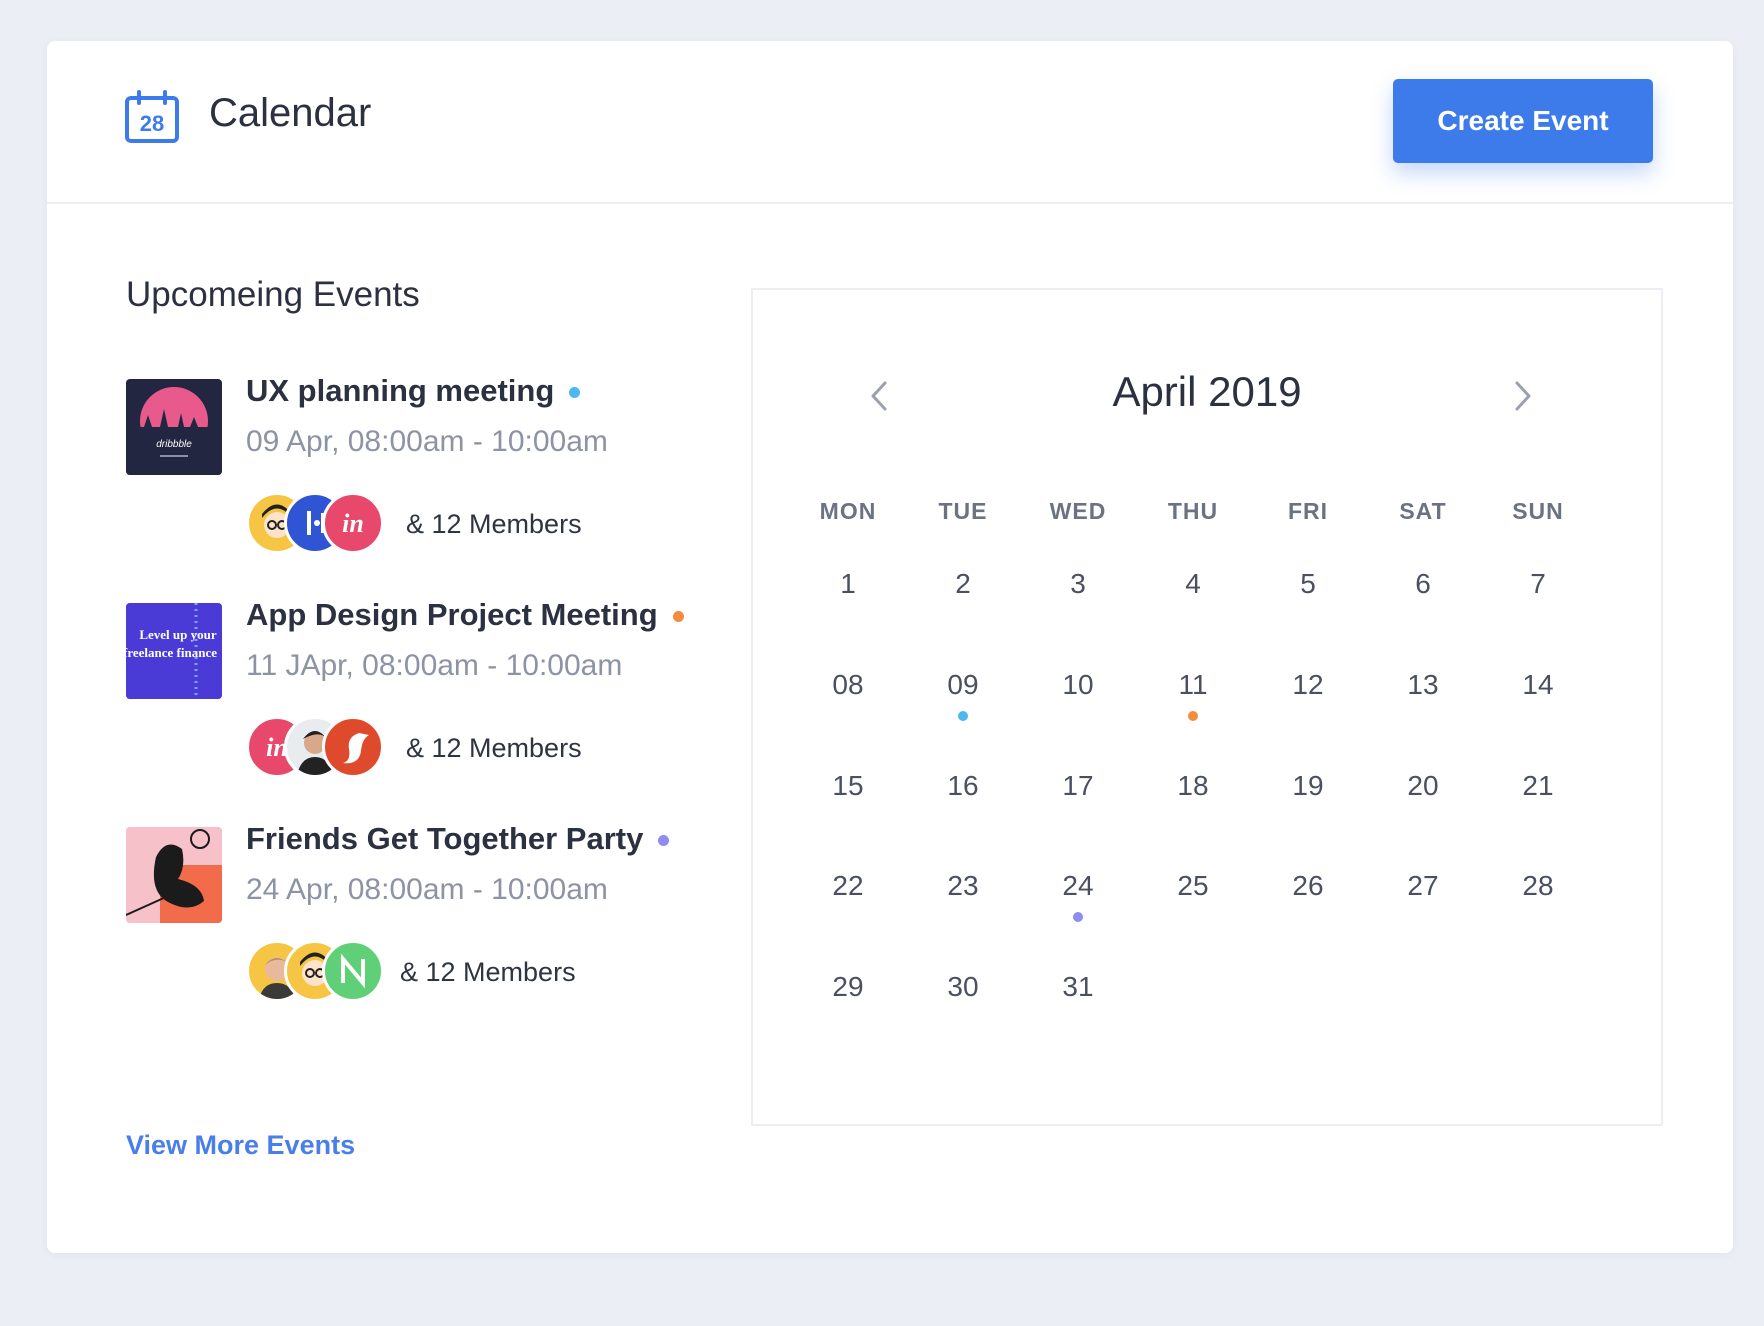 The height and width of the screenshot is (1326, 1764). What do you see at coordinates (174, 444) in the screenshot?
I see `event-thumbnail-caption: dribbble` at bounding box center [174, 444].